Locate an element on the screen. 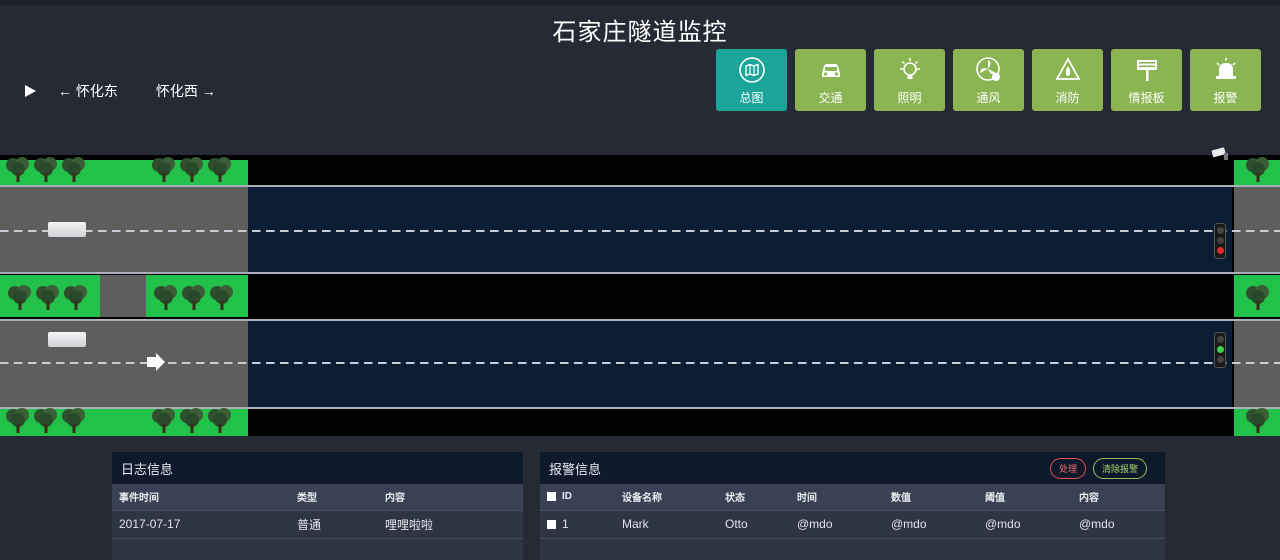  nav-button-info-board: 情报板 is located at coordinates (1146, 80).